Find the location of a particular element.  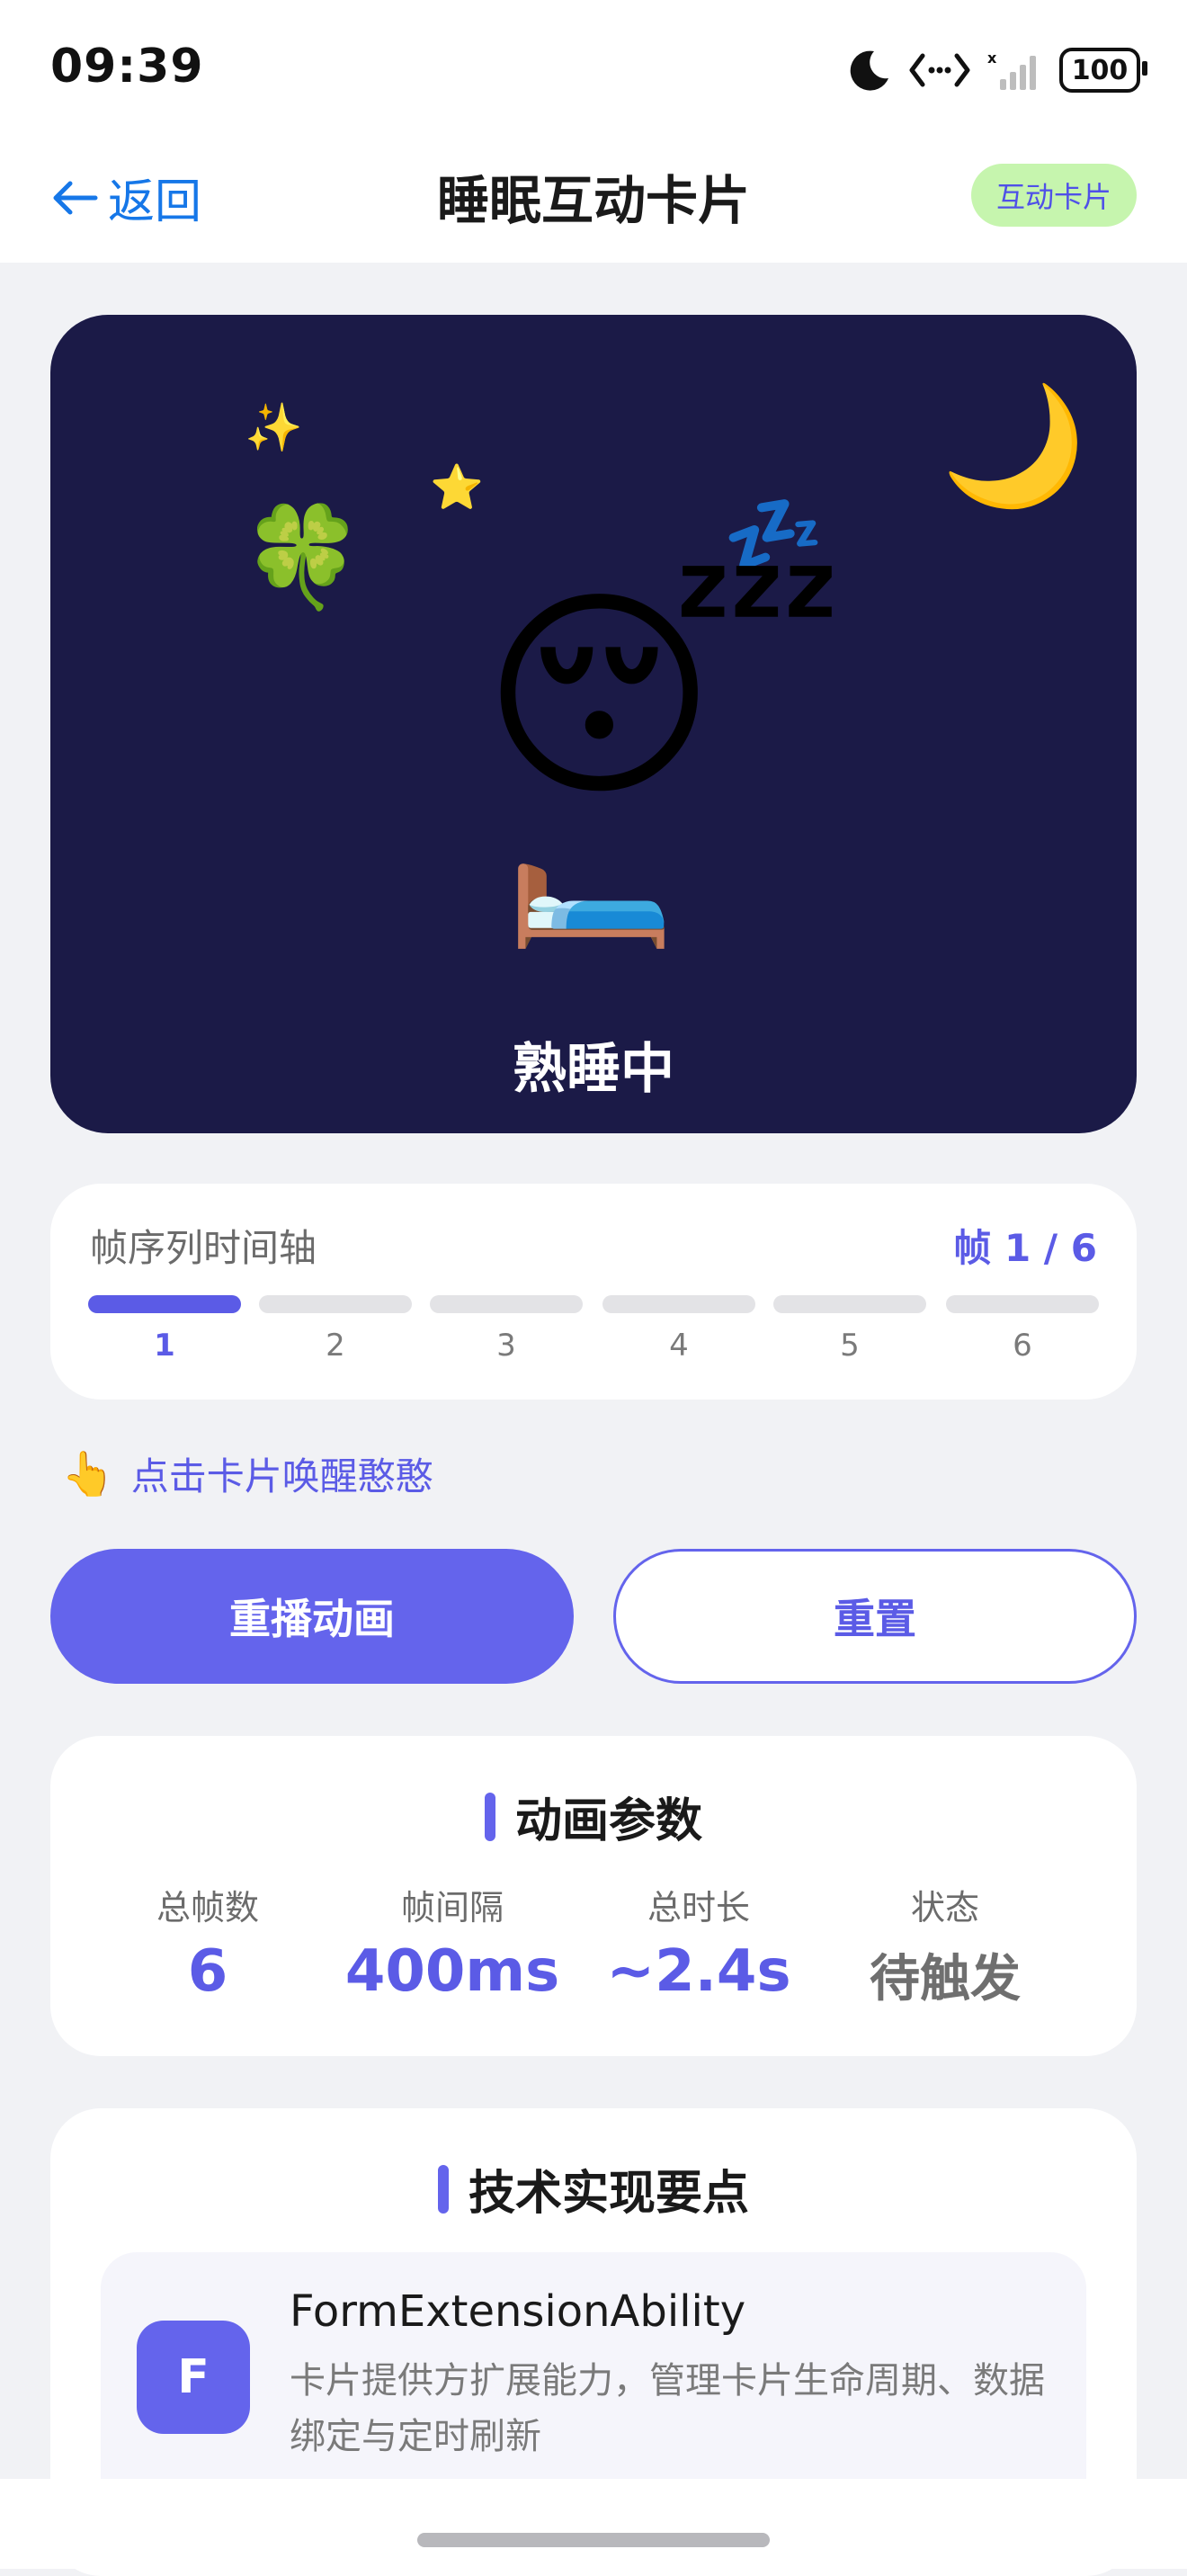

status-bar: 09:39 x 100 is located at coordinates (593, 67).